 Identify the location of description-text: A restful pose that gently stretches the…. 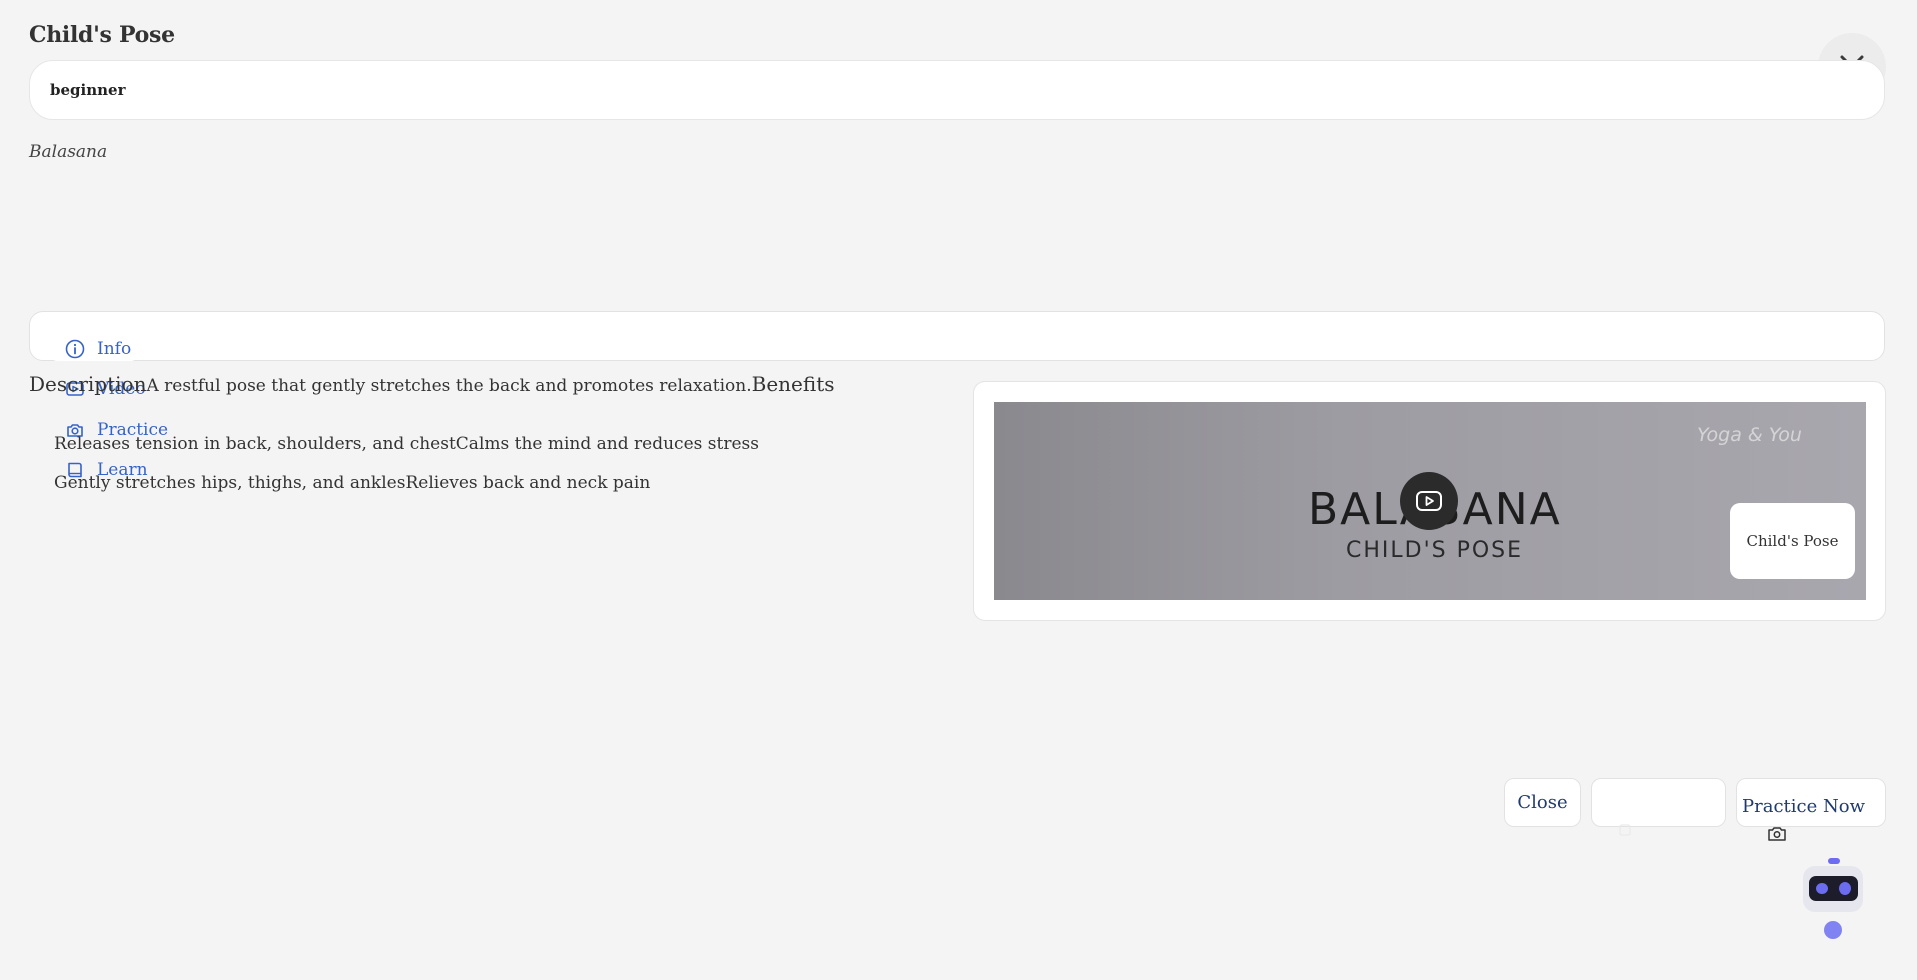
(449, 386).